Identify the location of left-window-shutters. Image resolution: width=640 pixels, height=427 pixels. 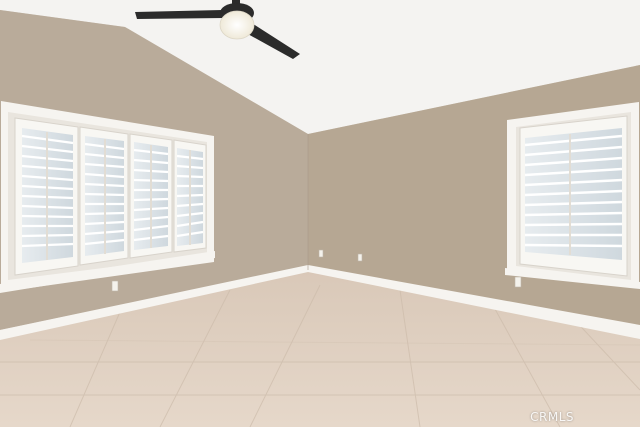
(110, 196).